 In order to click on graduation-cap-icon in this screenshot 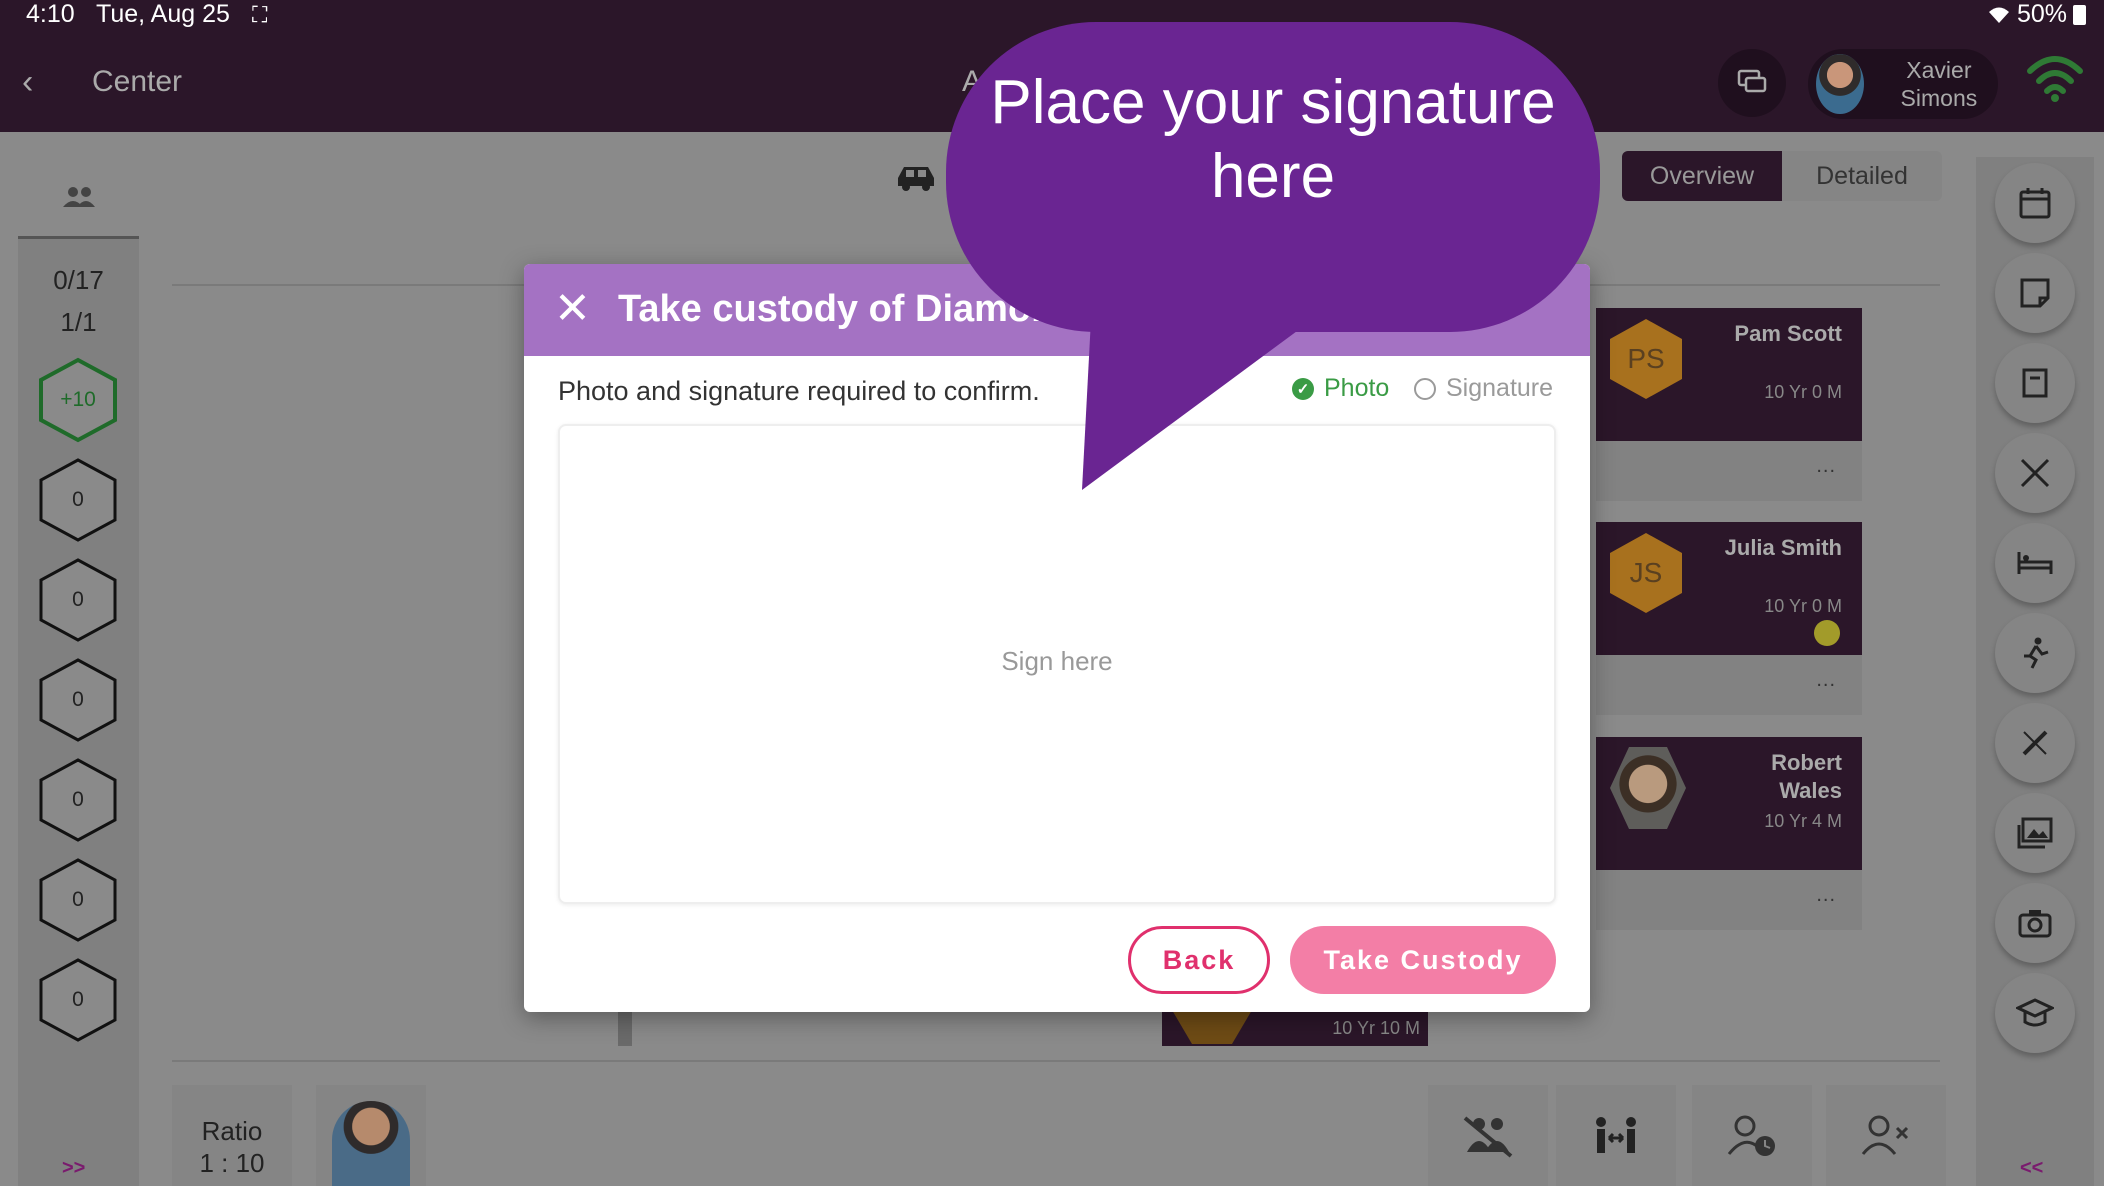, I will do `click(2035, 1012)`.